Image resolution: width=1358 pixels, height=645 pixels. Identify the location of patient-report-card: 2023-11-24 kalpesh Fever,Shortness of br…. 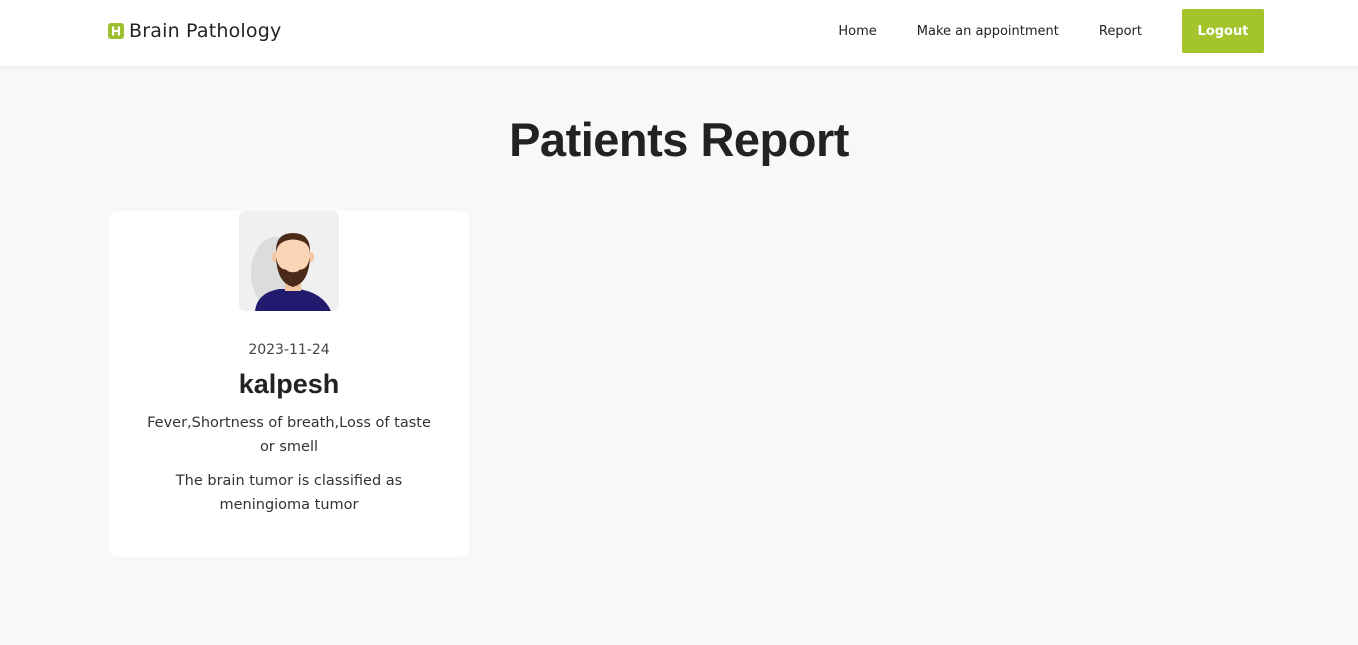
(289, 384).